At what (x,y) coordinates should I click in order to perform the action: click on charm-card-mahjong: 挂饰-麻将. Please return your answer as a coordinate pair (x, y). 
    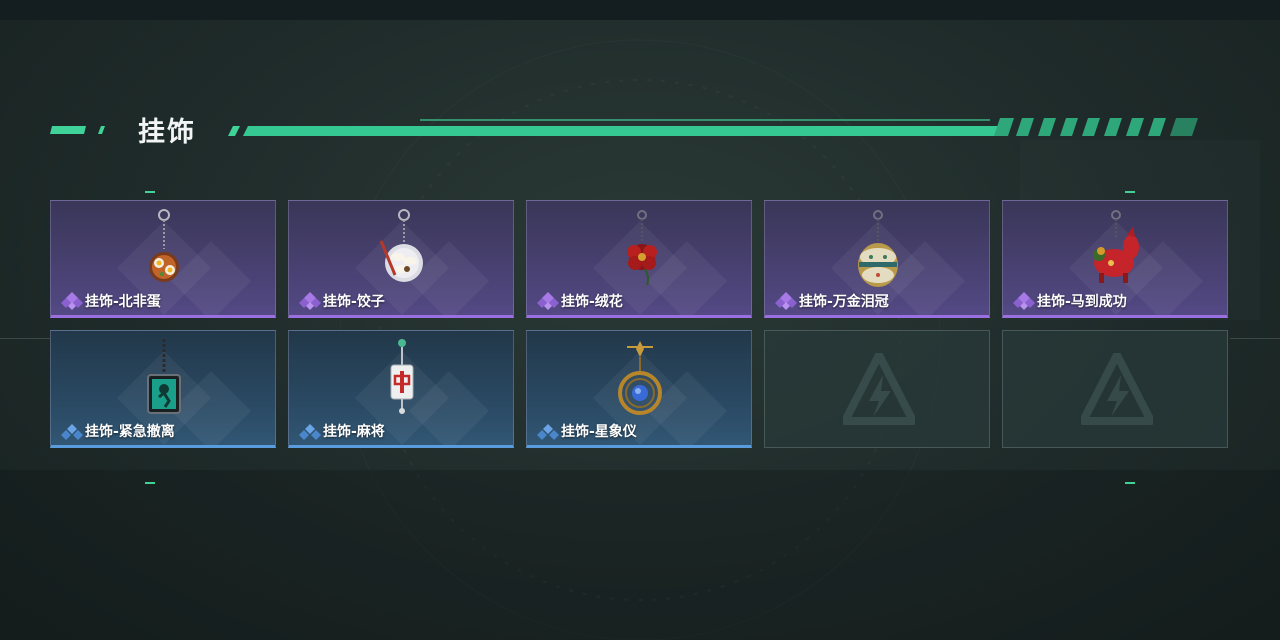
    Looking at the image, I should click on (401, 389).